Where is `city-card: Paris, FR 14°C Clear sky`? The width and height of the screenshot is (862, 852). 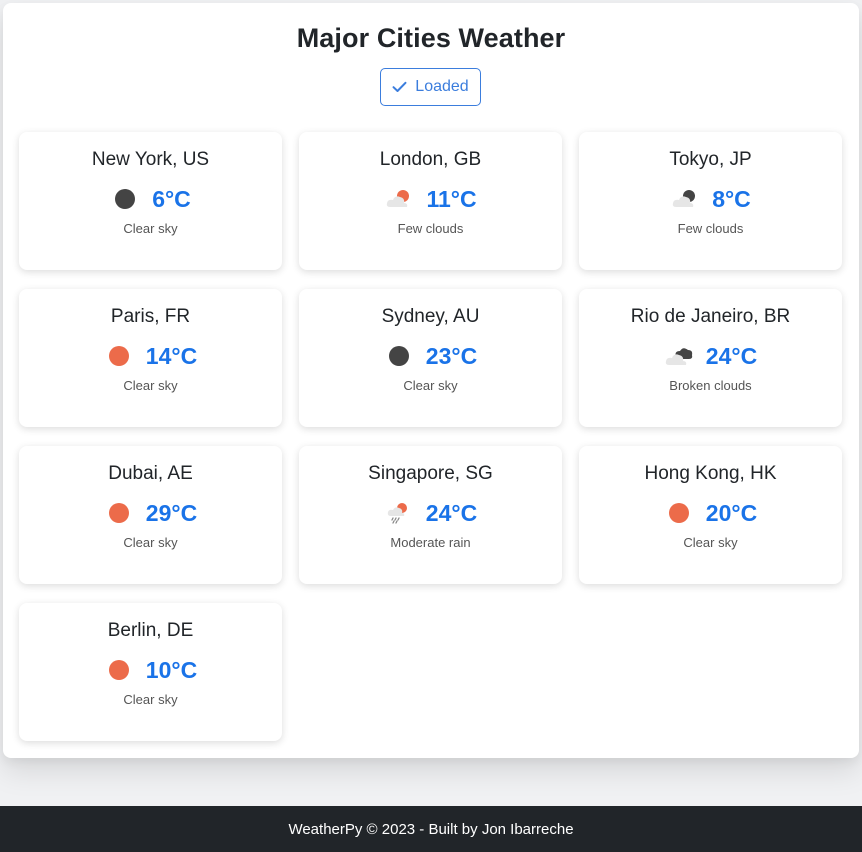 city-card: Paris, FR 14°C Clear sky is located at coordinates (150, 358).